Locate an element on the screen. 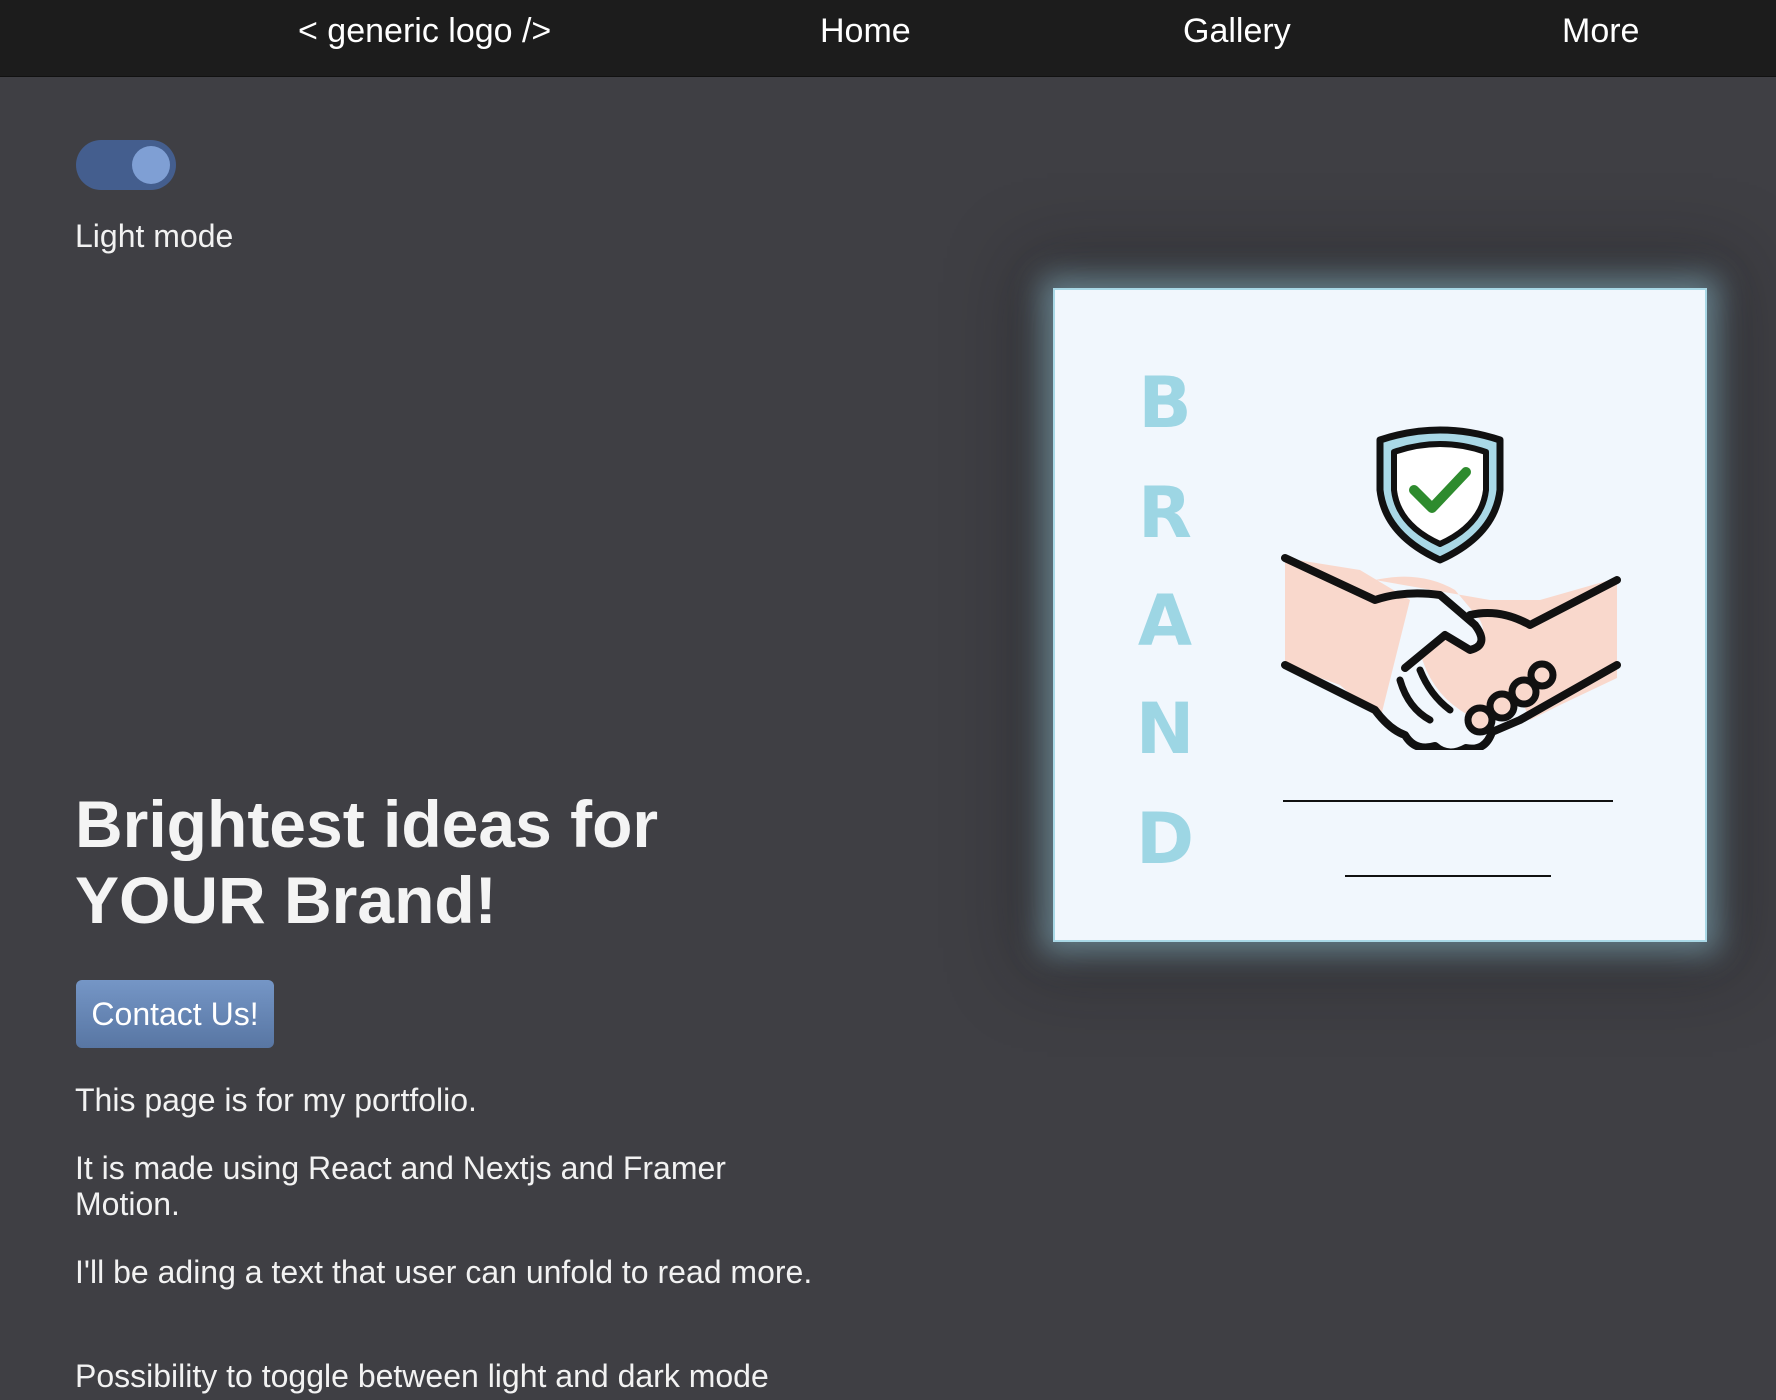 This screenshot has height=1400, width=1776. brand-letter-r: R is located at coordinates (1165, 513).